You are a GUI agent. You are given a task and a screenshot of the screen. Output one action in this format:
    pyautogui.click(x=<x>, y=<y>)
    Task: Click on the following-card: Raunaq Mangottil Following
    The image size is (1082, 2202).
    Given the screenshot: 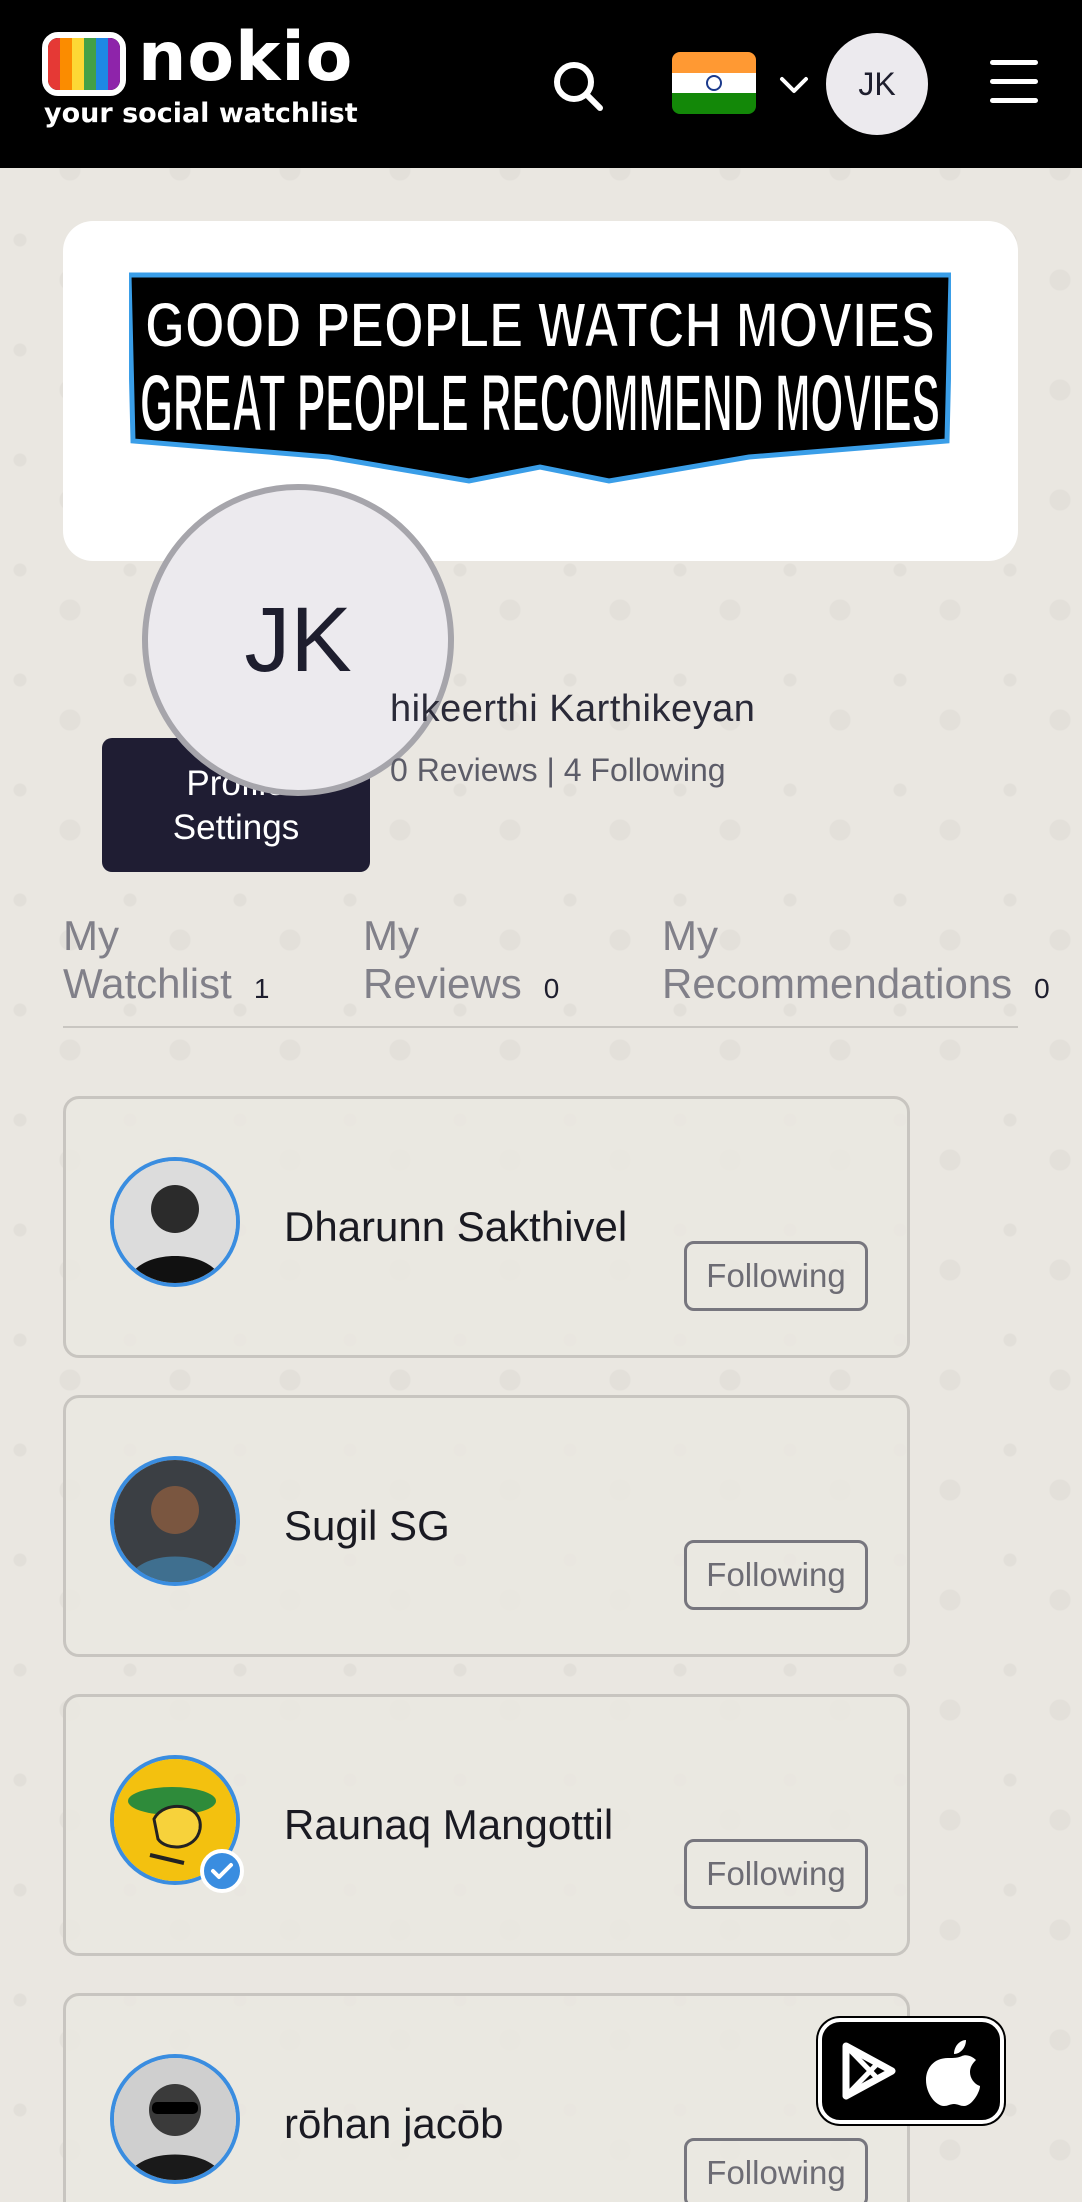 What is the action you would take?
    pyautogui.click(x=486, y=1825)
    